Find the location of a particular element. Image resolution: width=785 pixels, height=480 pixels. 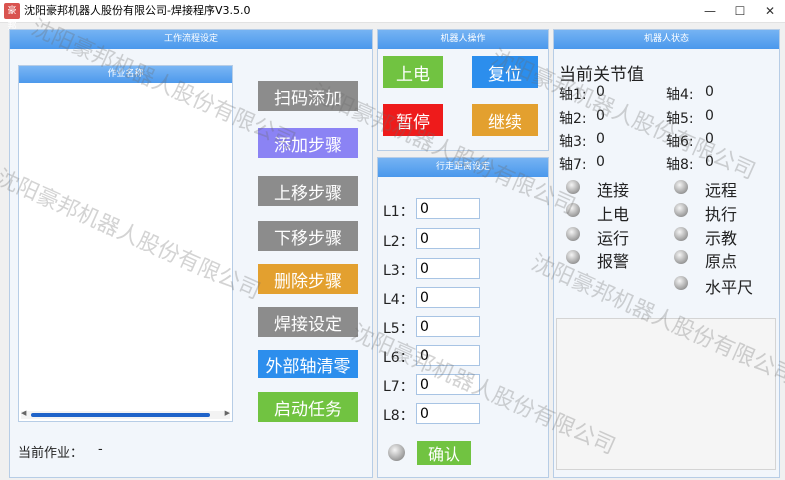

title-bar: 豪邦 沈阳豪邦机器人股份有限公司-焊接程序V3.5.0 — ☐ ✕ is located at coordinates (392, 16).